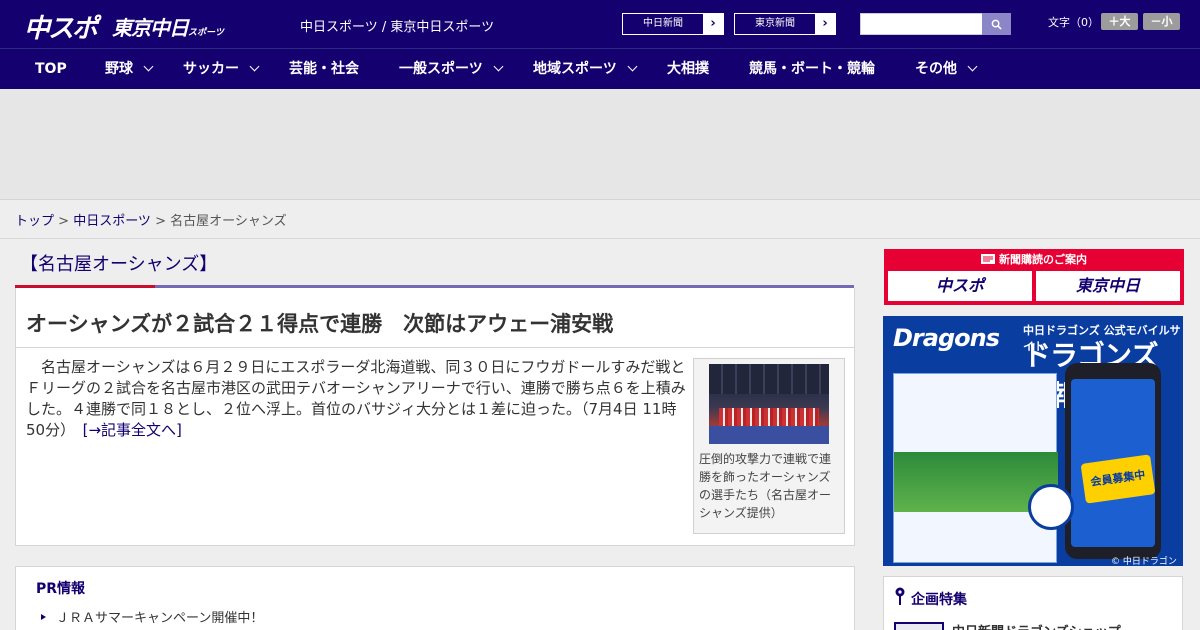  Describe the element at coordinates (132, 430) in the screenshot. I see `full-article-link: [→記事全文へ]` at that location.